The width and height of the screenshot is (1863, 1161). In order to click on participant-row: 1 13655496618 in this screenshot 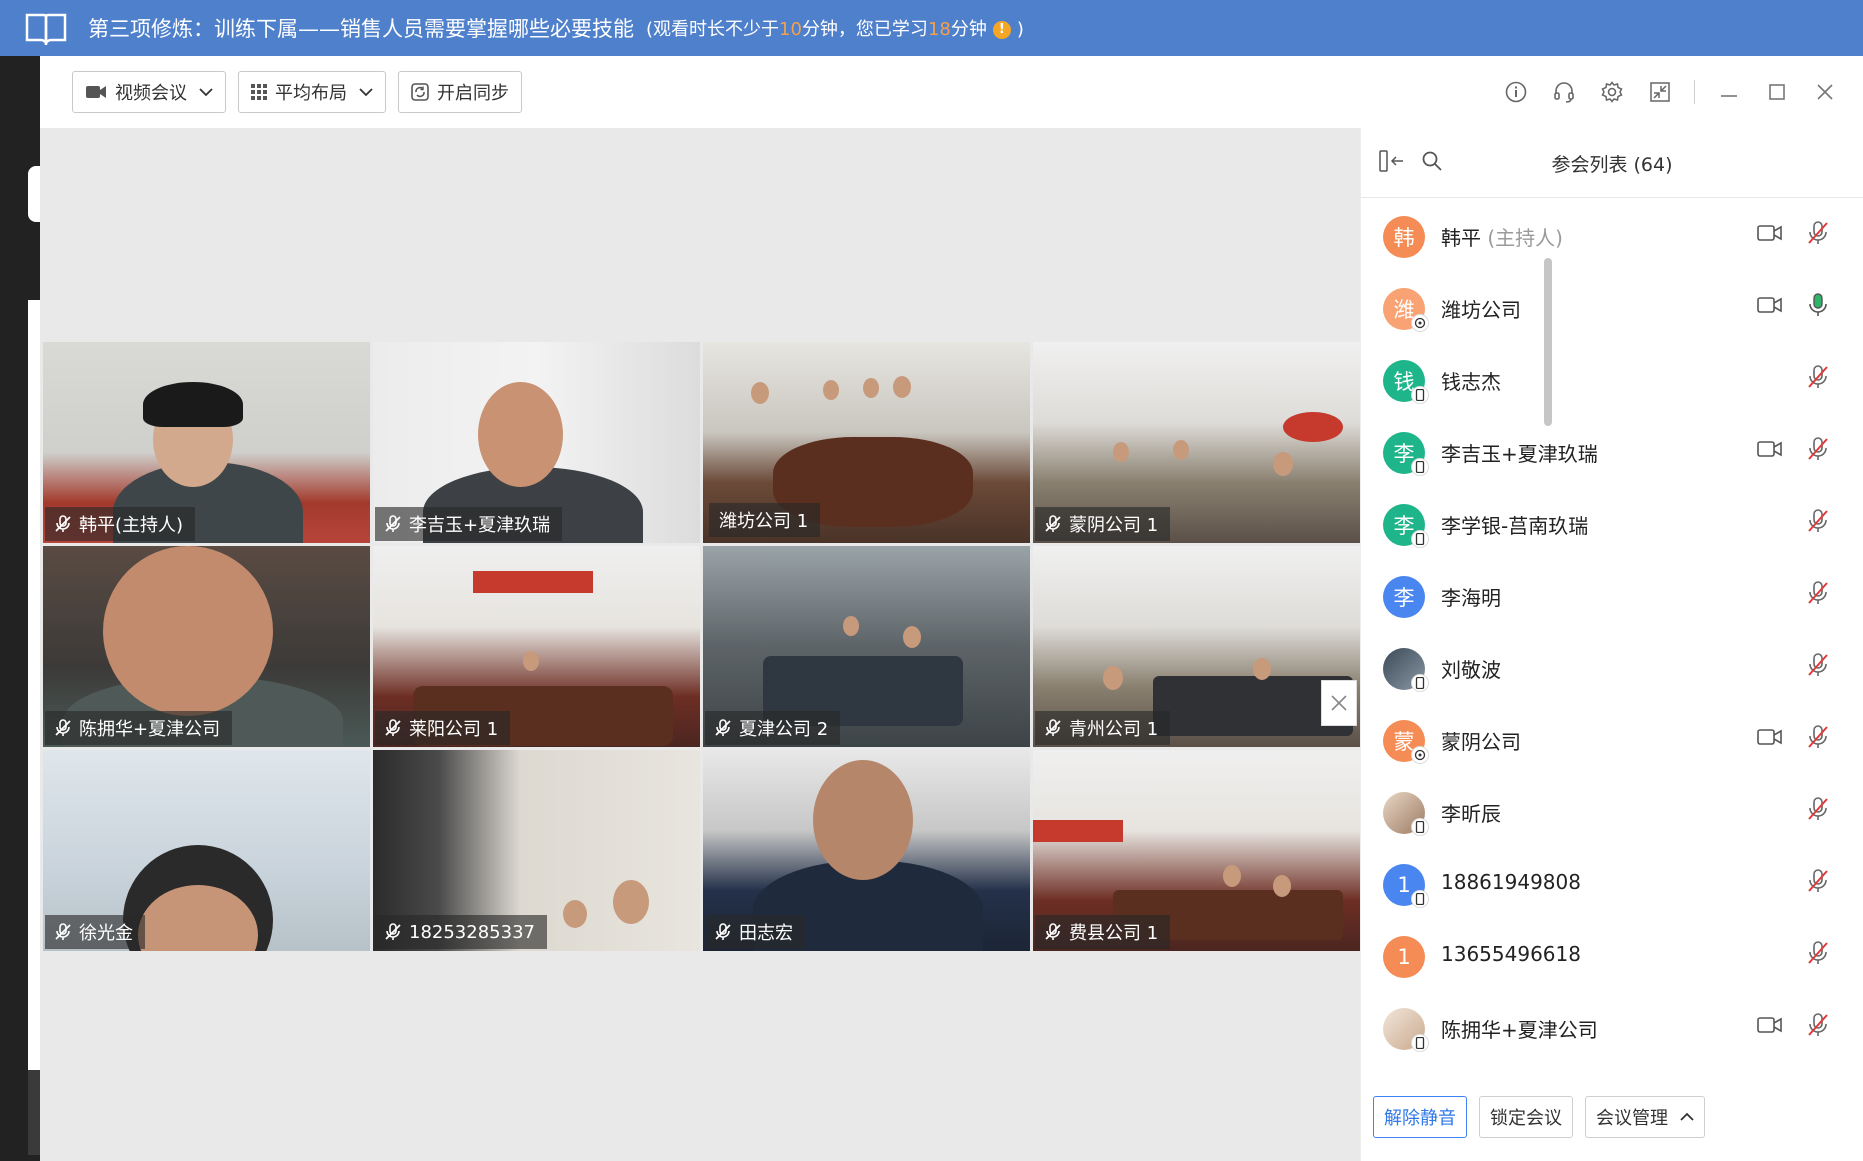, I will do `click(1605, 956)`.